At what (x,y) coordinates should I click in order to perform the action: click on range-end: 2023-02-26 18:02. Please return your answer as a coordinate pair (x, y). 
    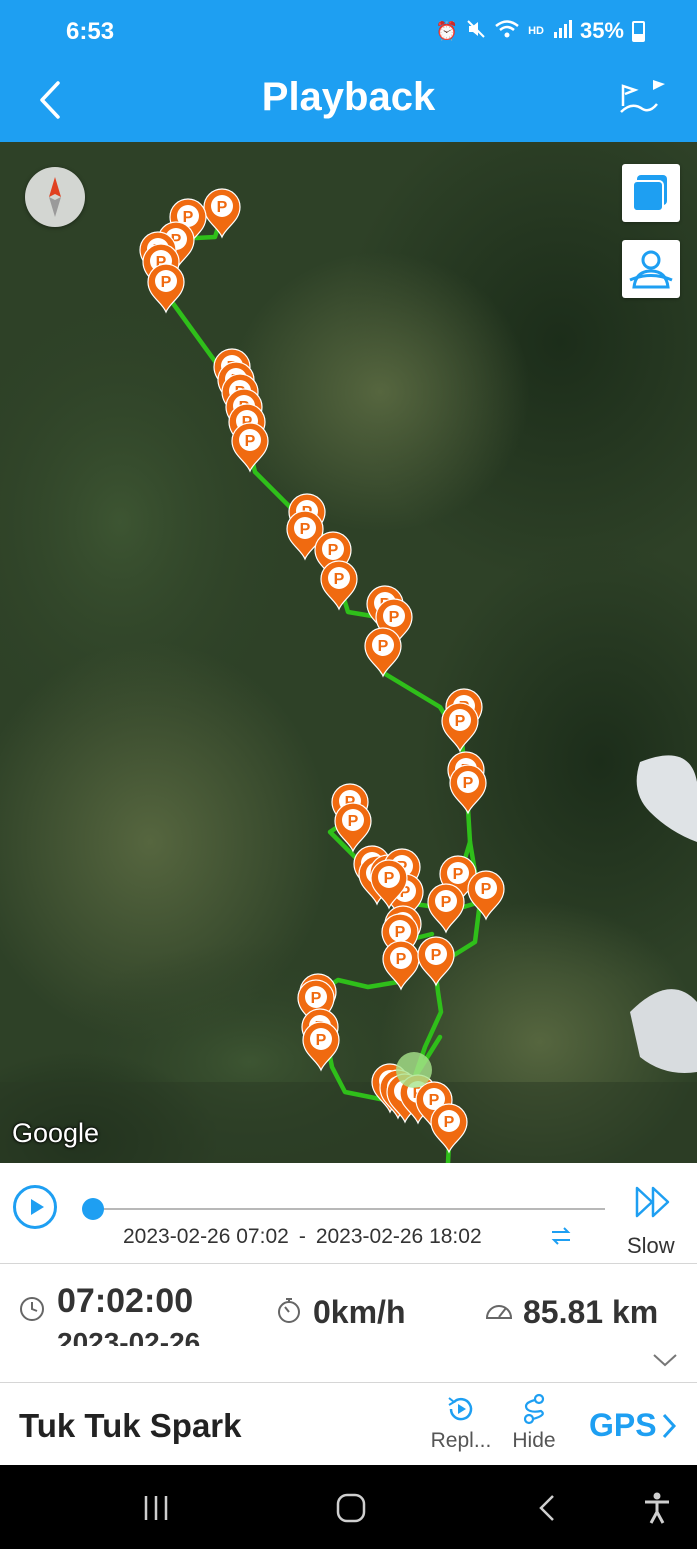
    Looking at the image, I should click on (398, 1236).